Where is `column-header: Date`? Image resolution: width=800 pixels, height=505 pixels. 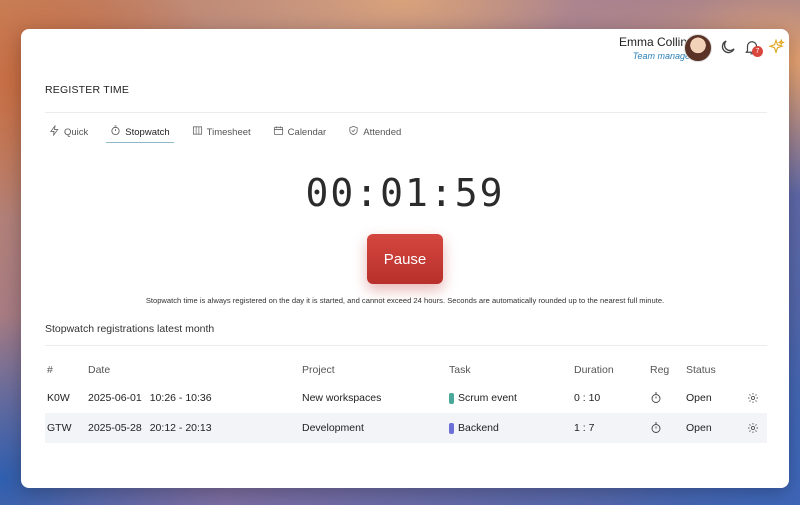
column-header: Date is located at coordinates (99, 370).